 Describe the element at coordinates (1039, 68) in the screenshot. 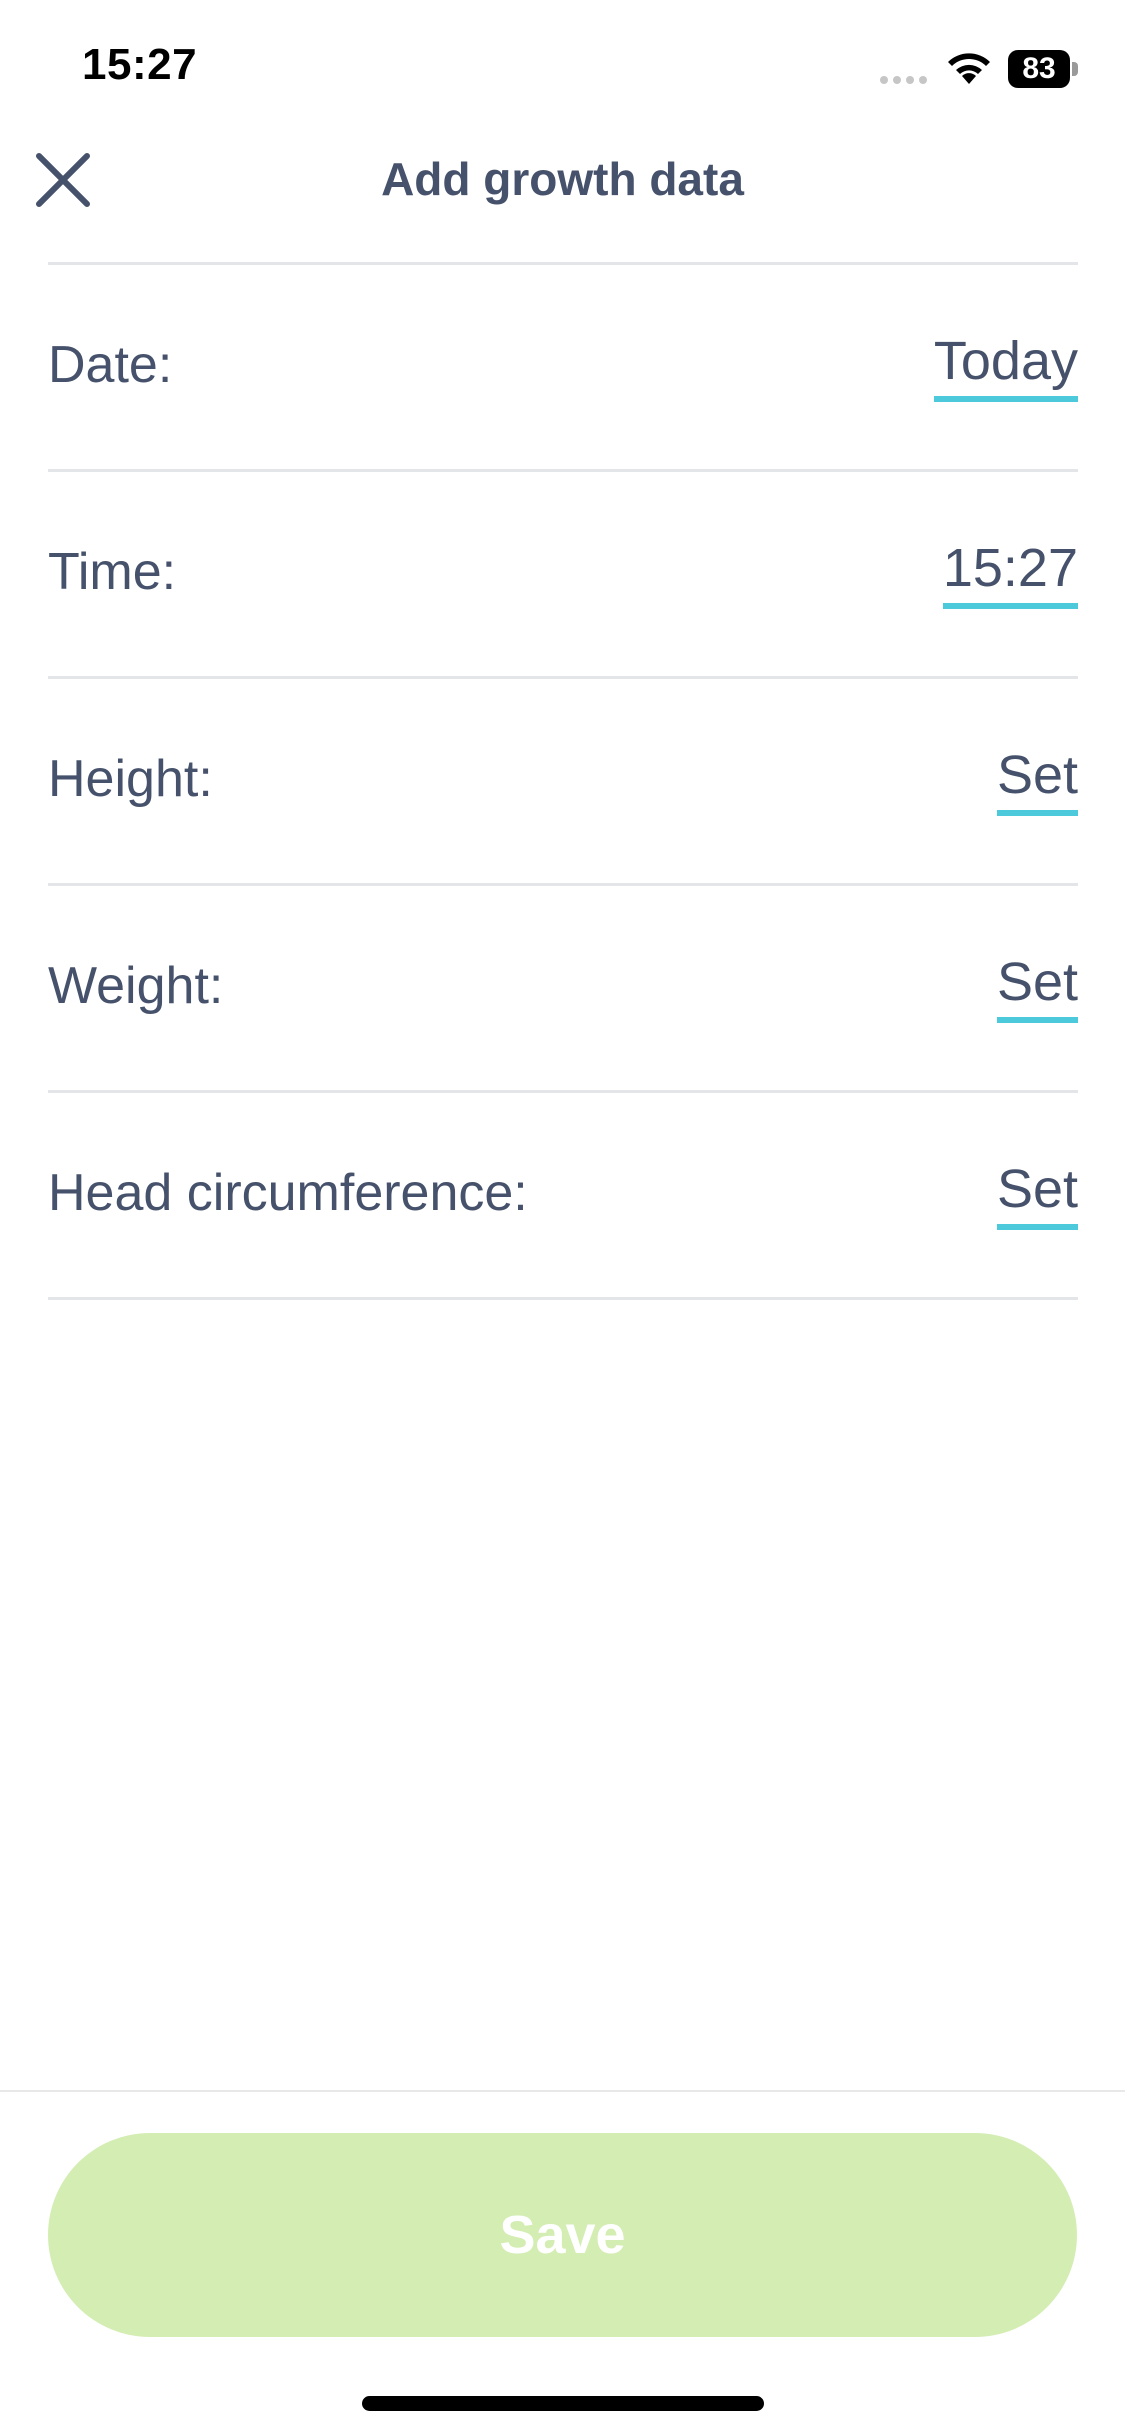

I see `battery-level: 83` at that location.